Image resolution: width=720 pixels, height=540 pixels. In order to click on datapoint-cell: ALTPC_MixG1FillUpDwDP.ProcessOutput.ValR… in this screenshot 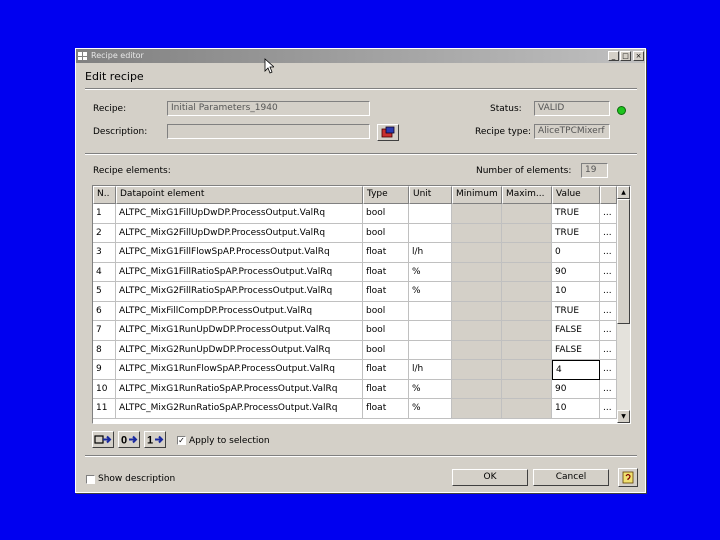, I will do `click(239, 214)`.